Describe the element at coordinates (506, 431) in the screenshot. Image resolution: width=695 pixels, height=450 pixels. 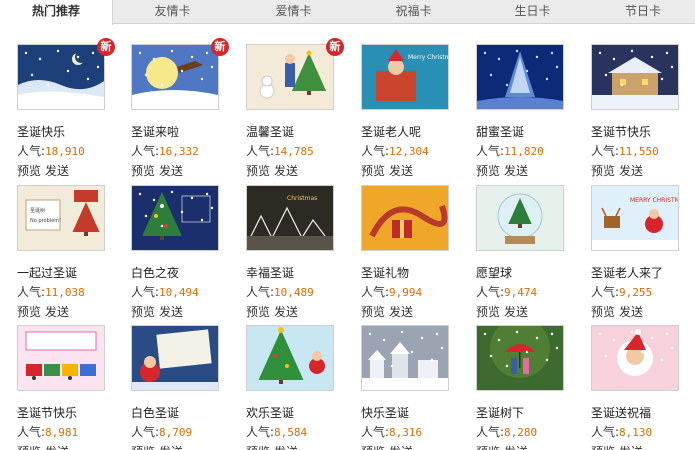
I see `card-popularity: 人气:8,280` at that location.